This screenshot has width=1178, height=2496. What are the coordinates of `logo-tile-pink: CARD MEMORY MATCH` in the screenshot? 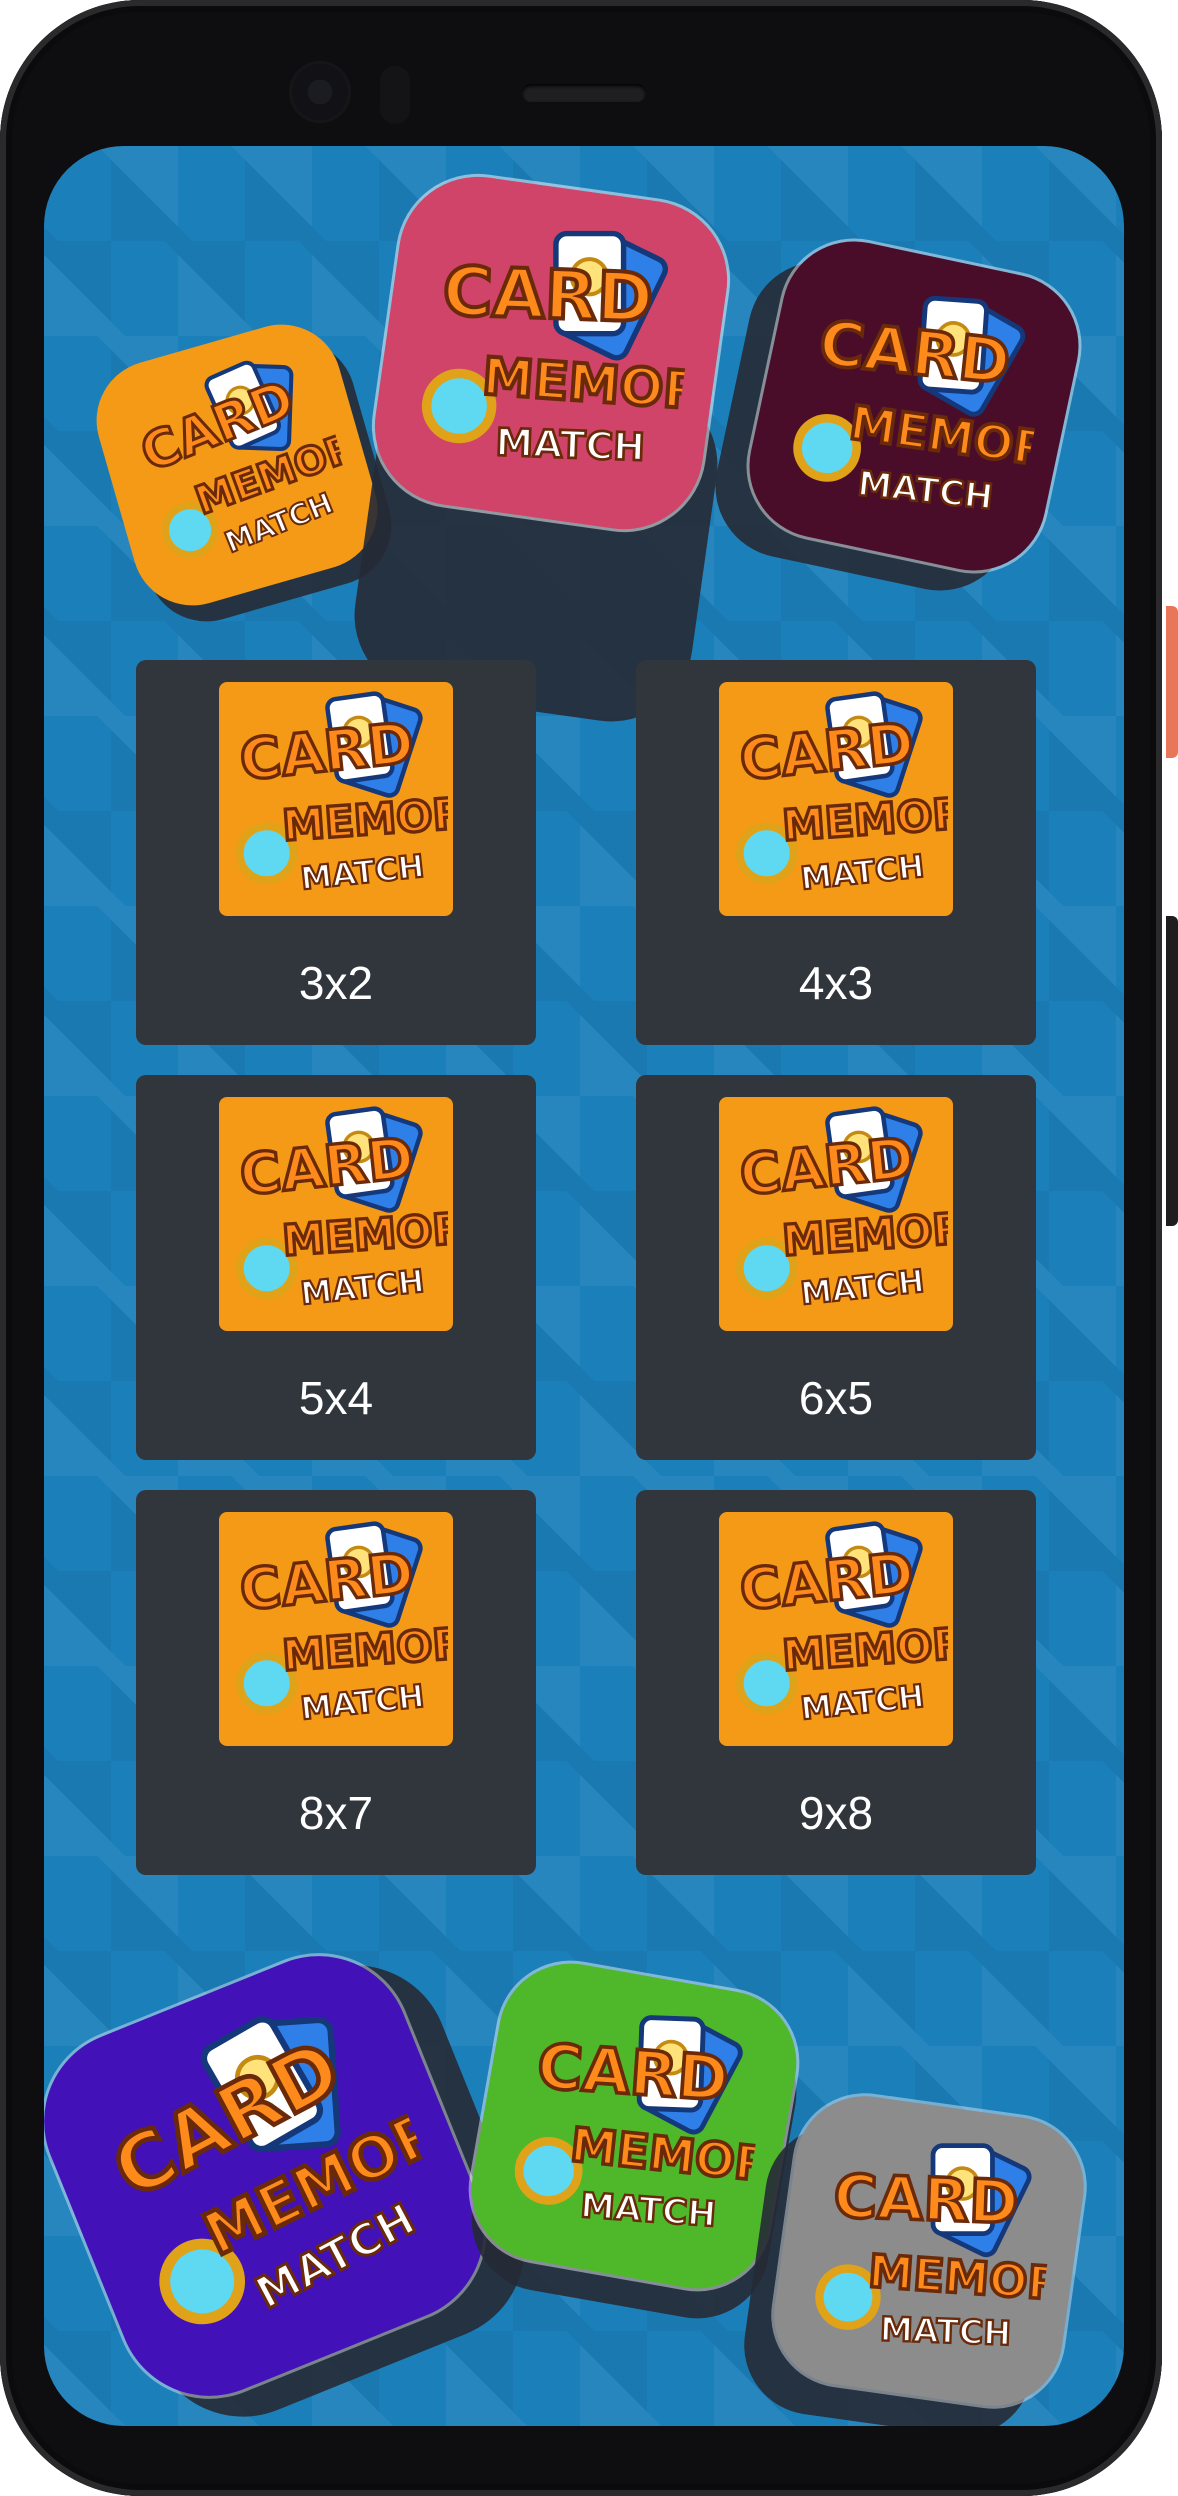 It's located at (551, 353).